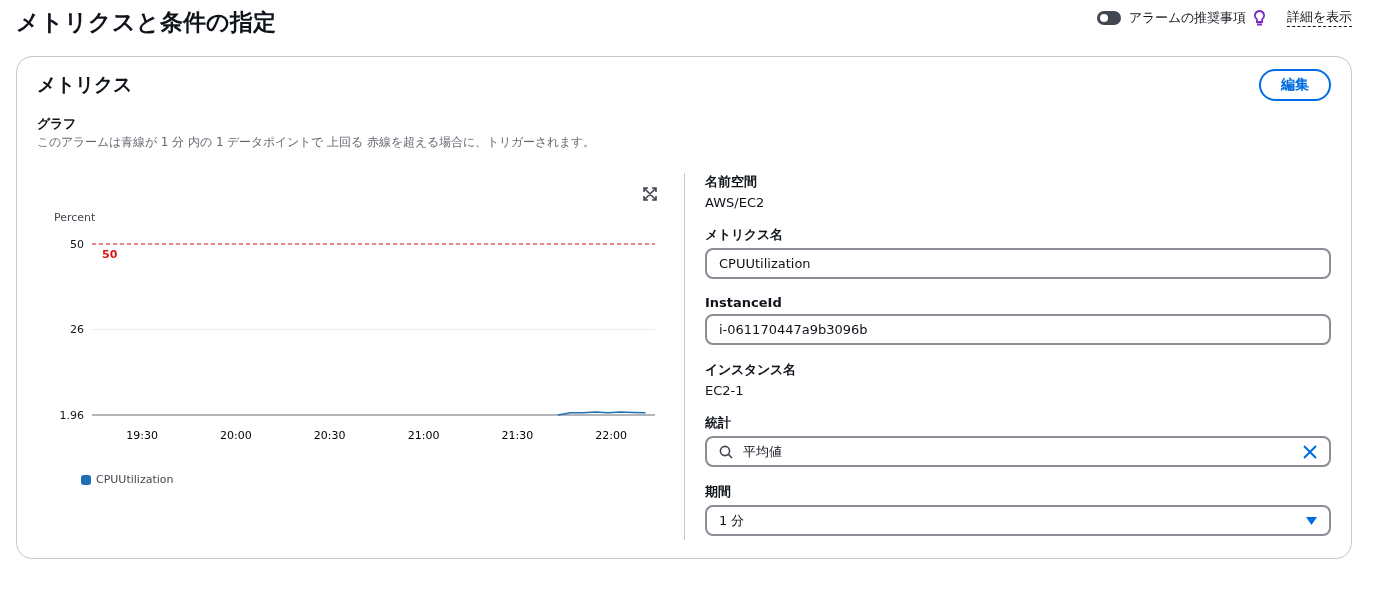  What do you see at coordinates (71, 415) in the screenshot?
I see `y-tick-label: 1.96` at bounding box center [71, 415].